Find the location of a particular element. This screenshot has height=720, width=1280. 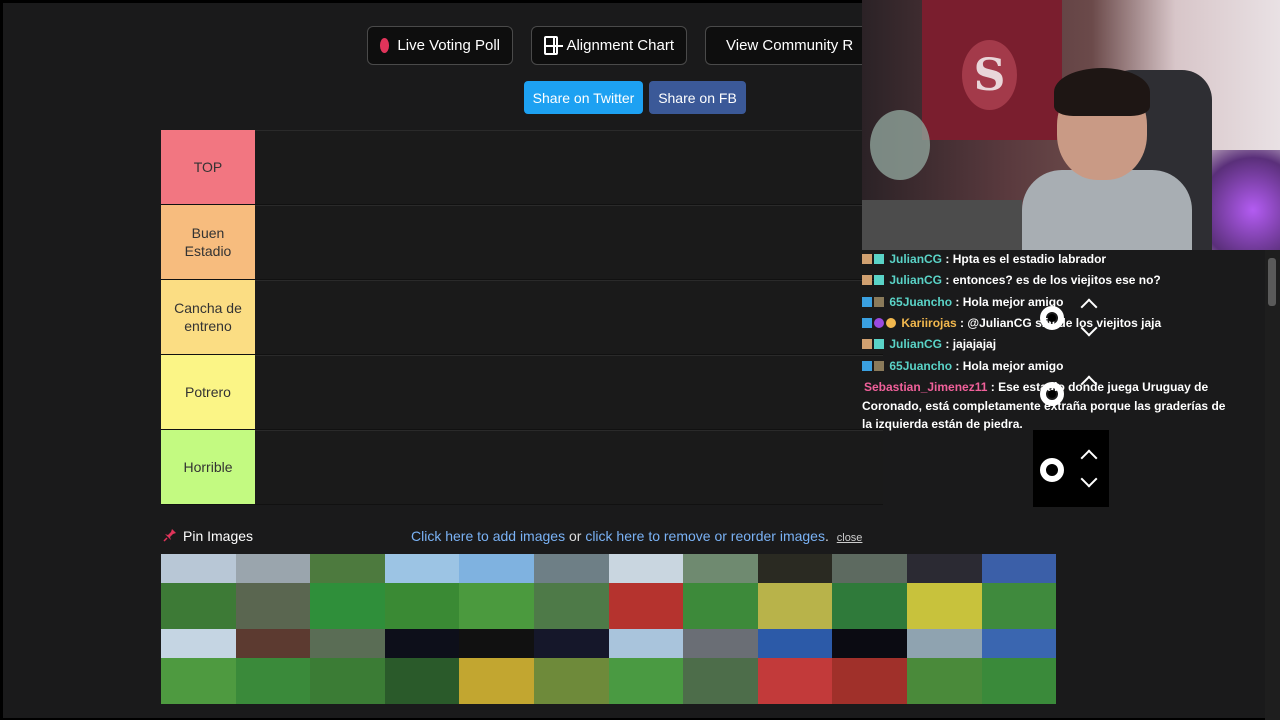

chat-message: JulianCG : jajajajaj is located at coordinates (929, 344).